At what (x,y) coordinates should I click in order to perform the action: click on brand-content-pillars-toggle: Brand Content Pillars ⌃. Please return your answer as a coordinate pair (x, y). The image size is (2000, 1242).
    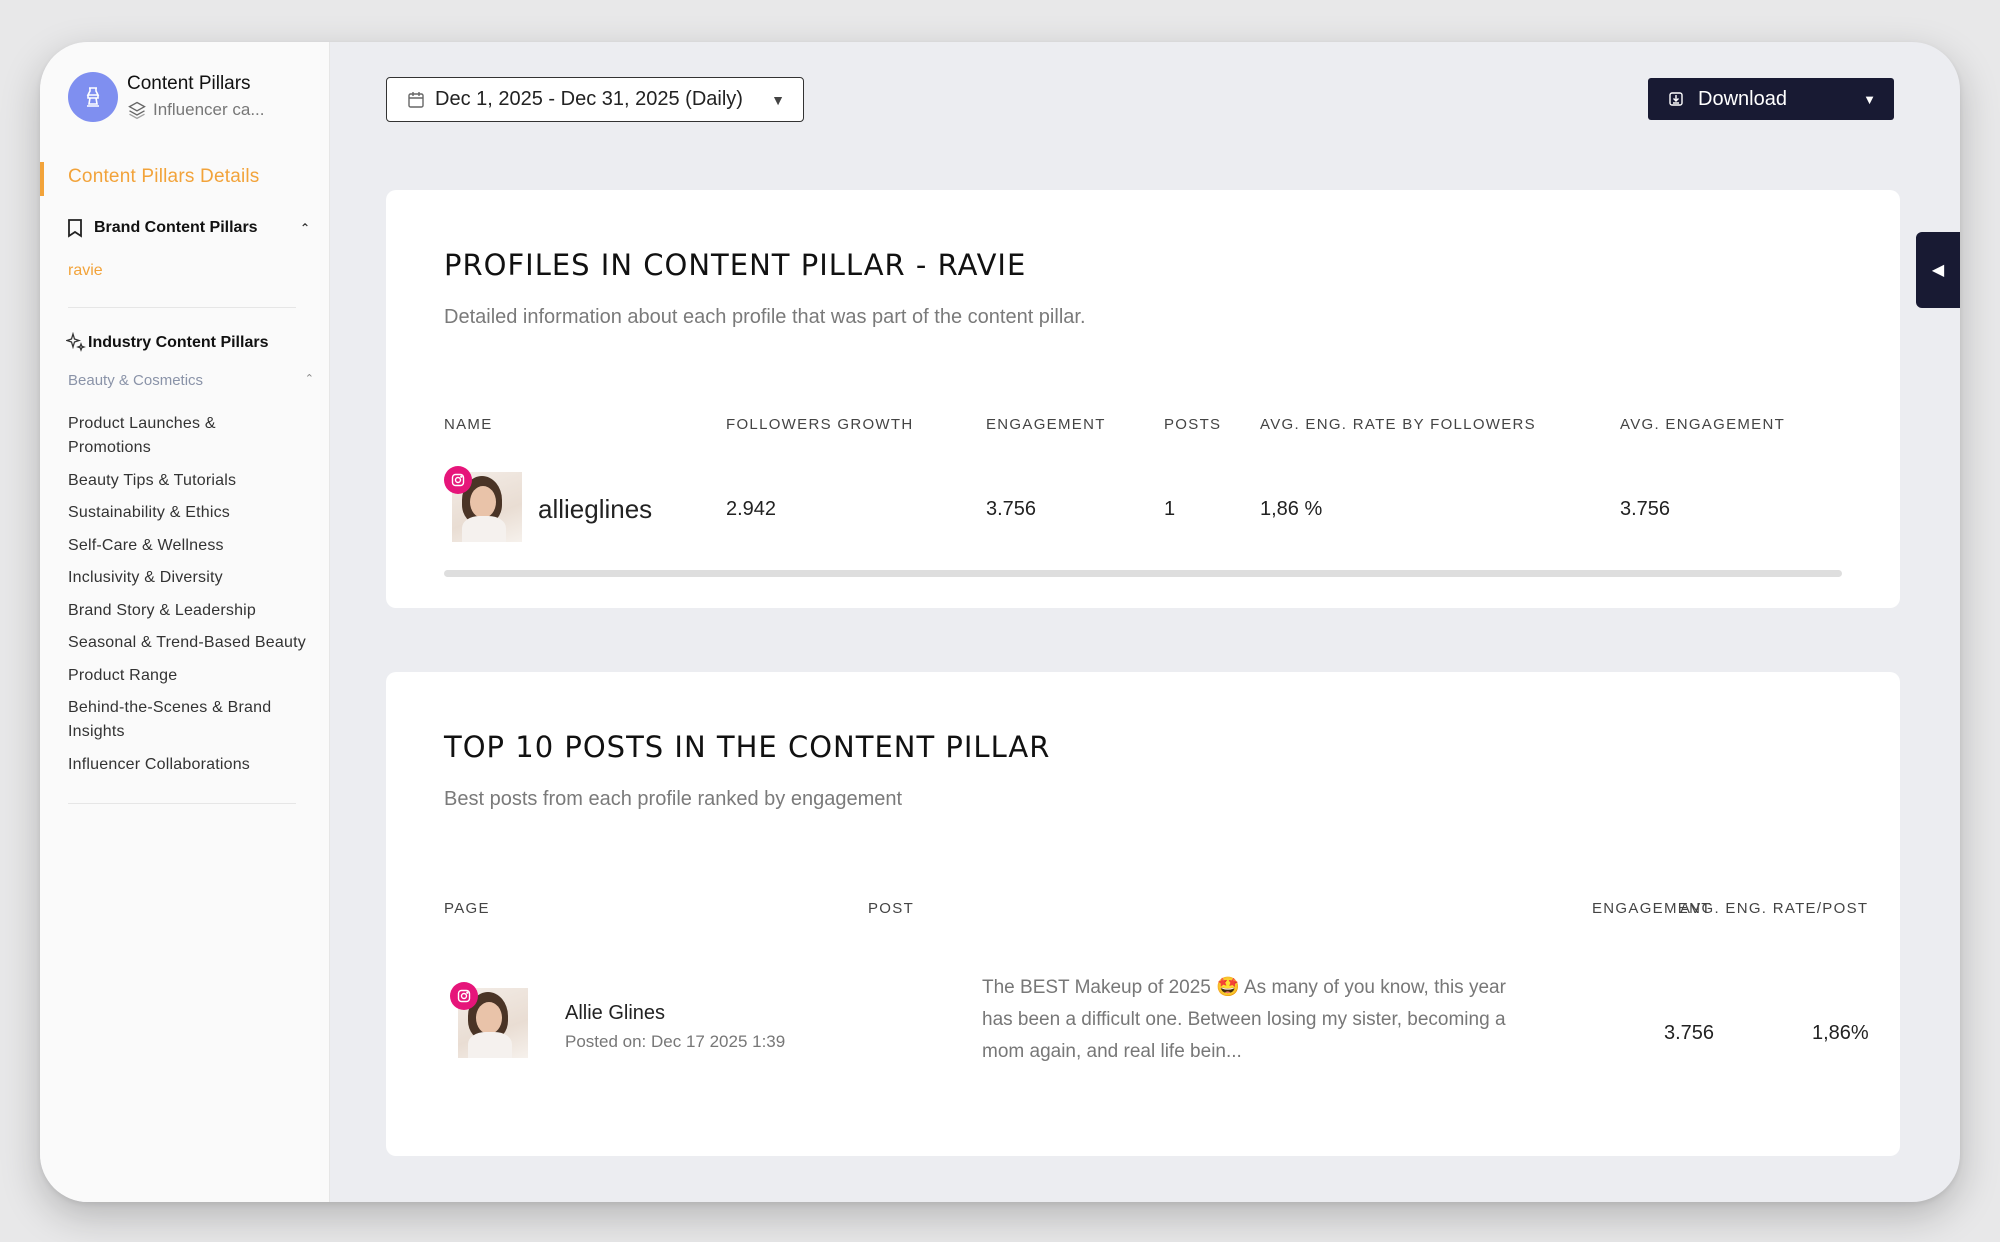
    Looking at the image, I should click on (188, 228).